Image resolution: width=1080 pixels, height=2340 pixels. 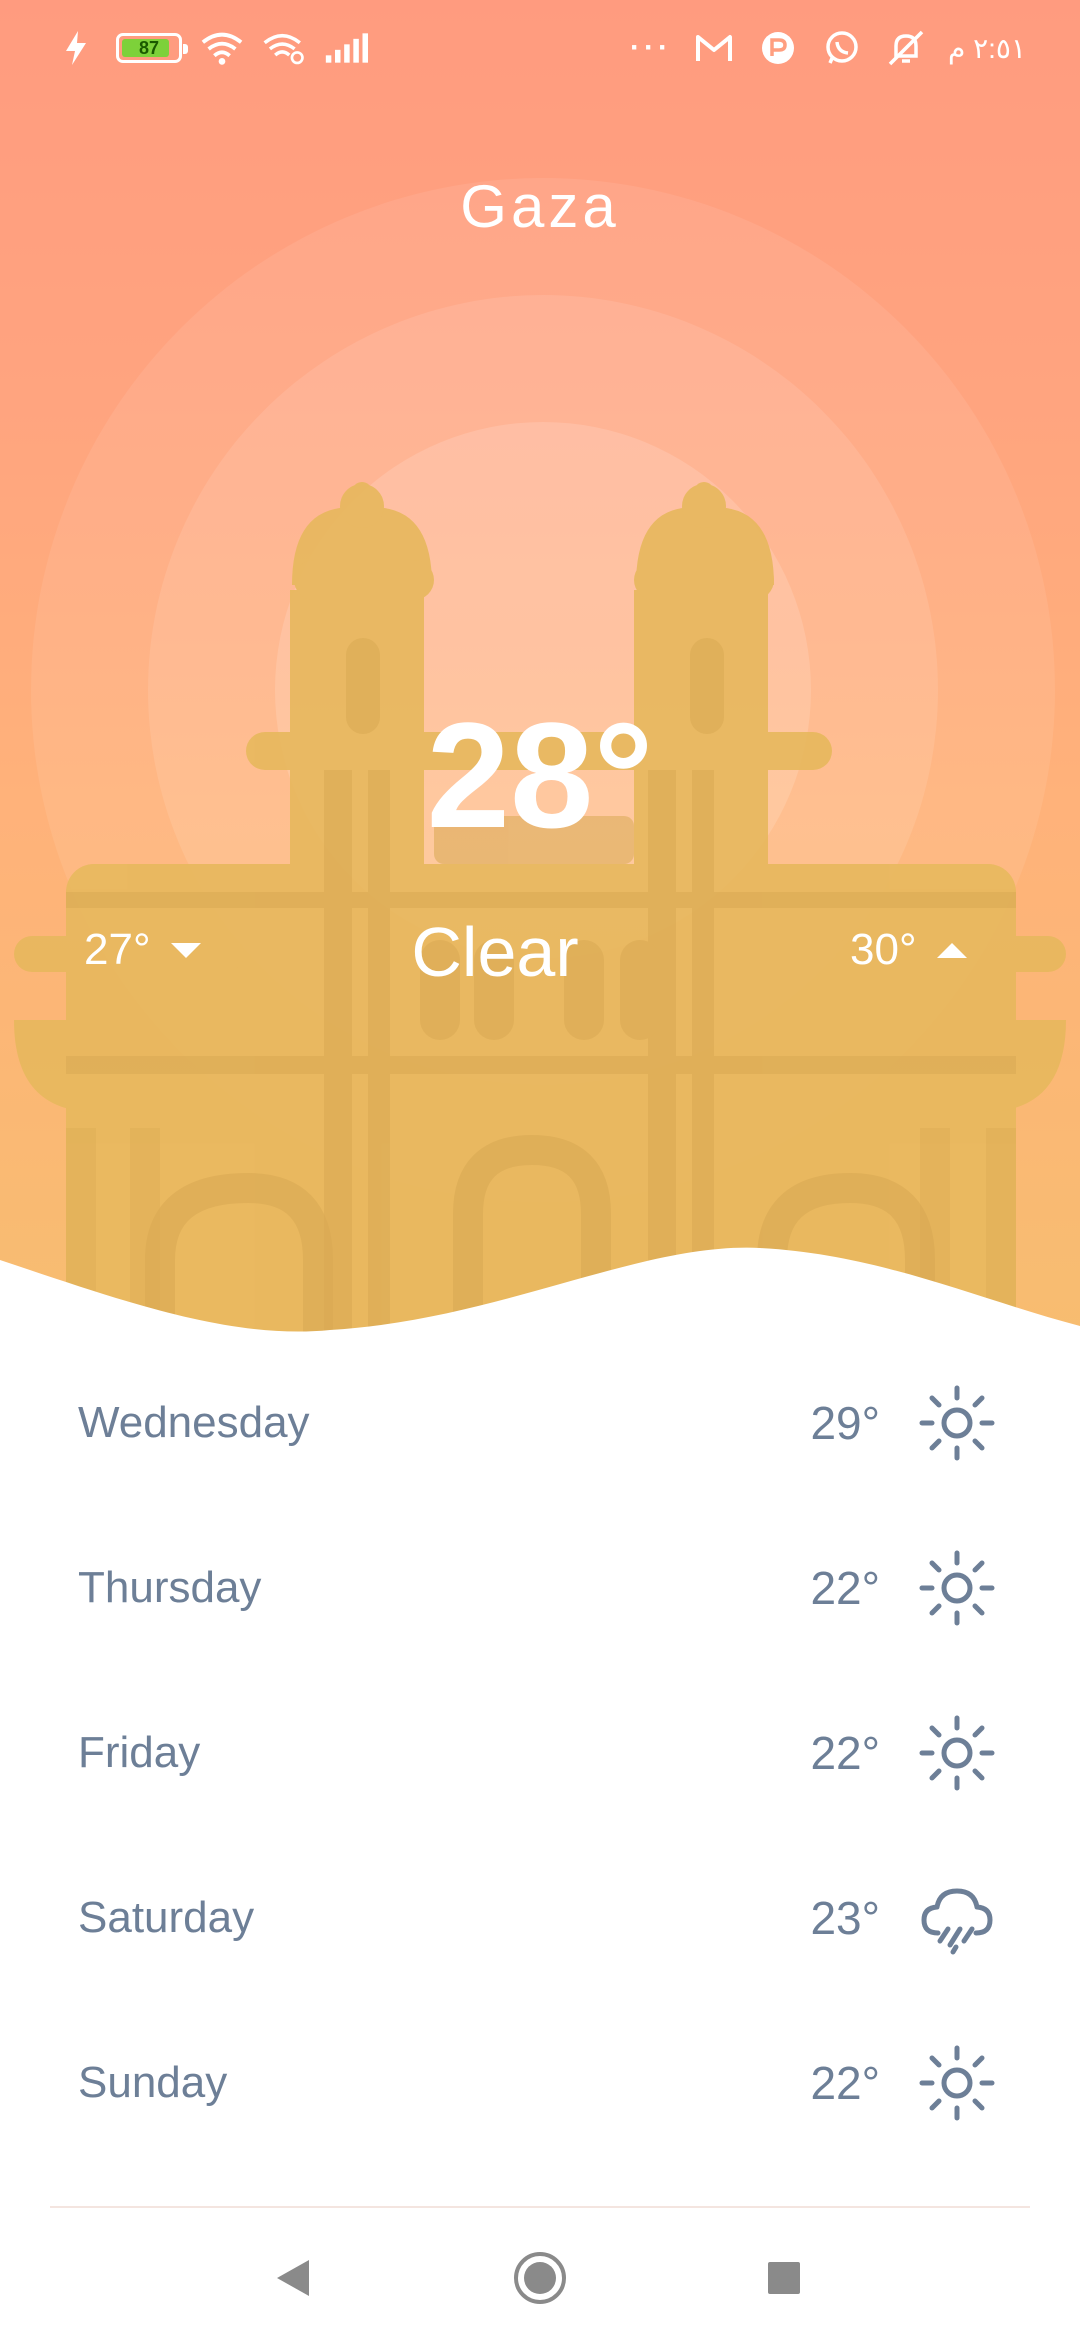 I want to click on system-navigation-bar, so click(x=540, y=2275).